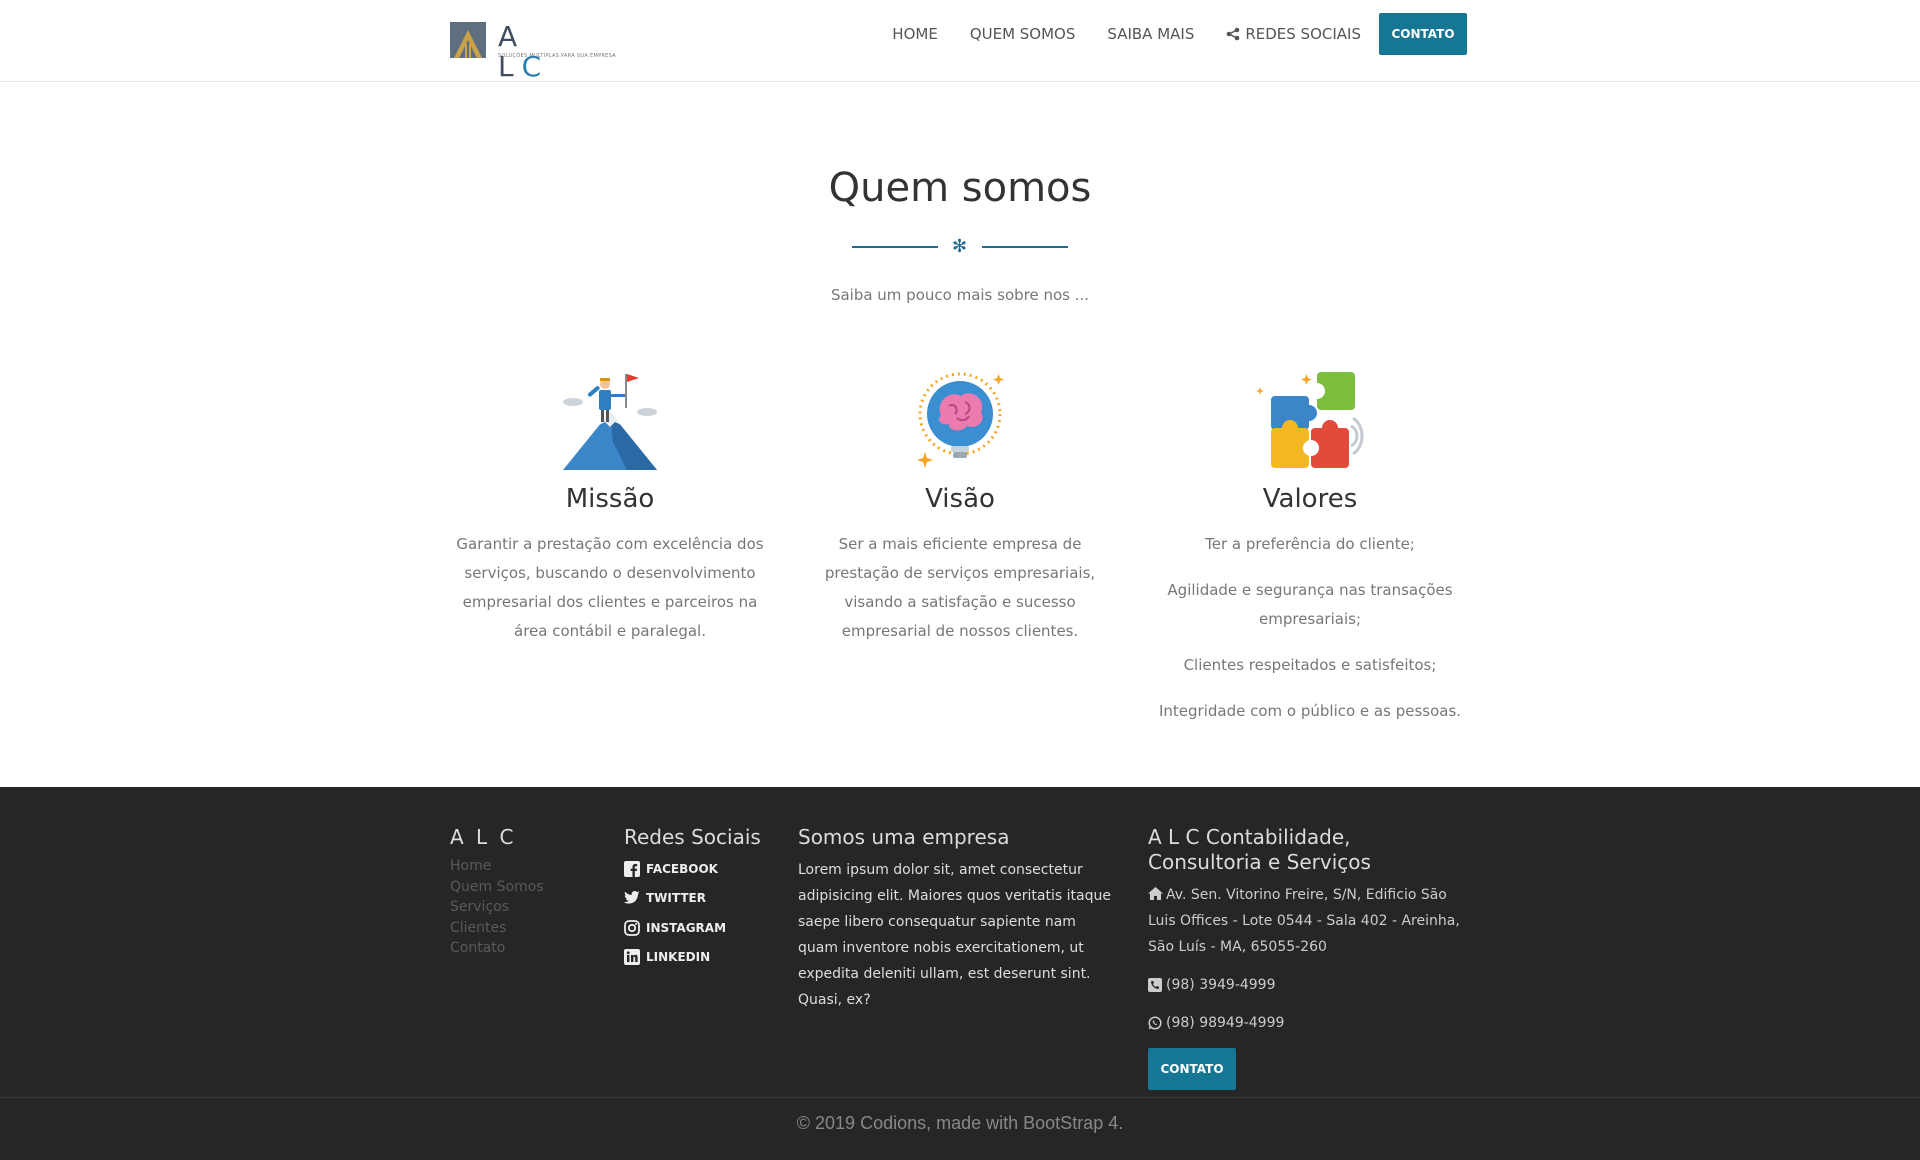 The width and height of the screenshot is (1920, 1160). What do you see at coordinates (1155, 893) in the screenshot?
I see `home-icon` at bounding box center [1155, 893].